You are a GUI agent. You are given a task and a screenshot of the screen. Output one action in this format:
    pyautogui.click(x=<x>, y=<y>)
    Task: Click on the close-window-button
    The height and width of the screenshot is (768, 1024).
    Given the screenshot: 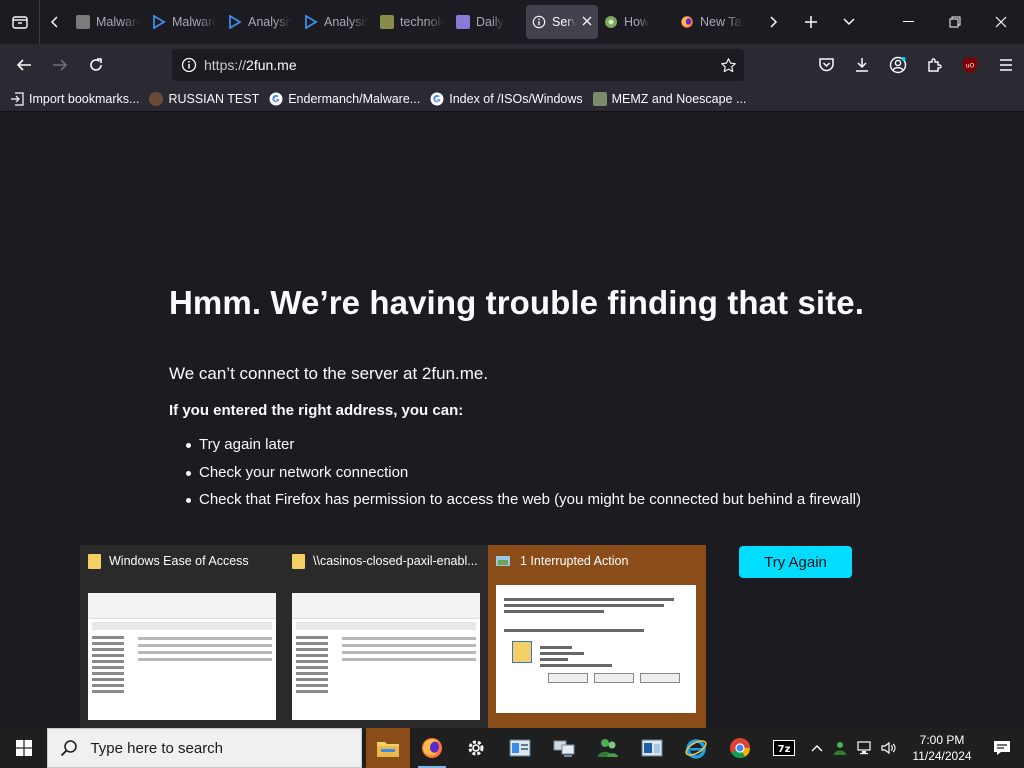 What is the action you would take?
    pyautogui.click(x=1001, y=22)
    